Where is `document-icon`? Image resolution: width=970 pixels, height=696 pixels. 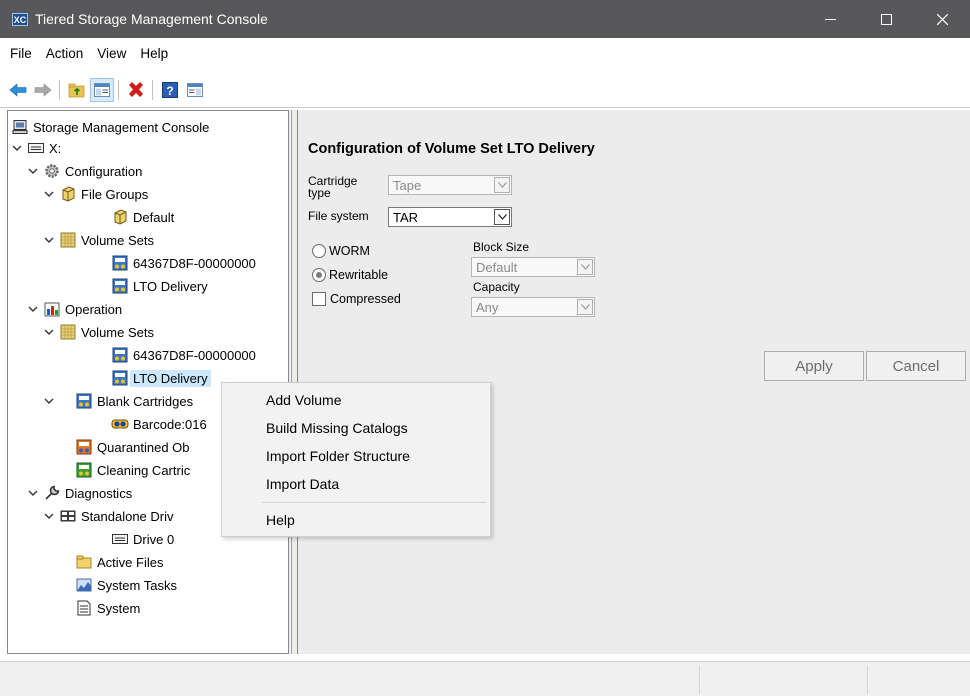
document-icon is located at coordinates (84, 608).